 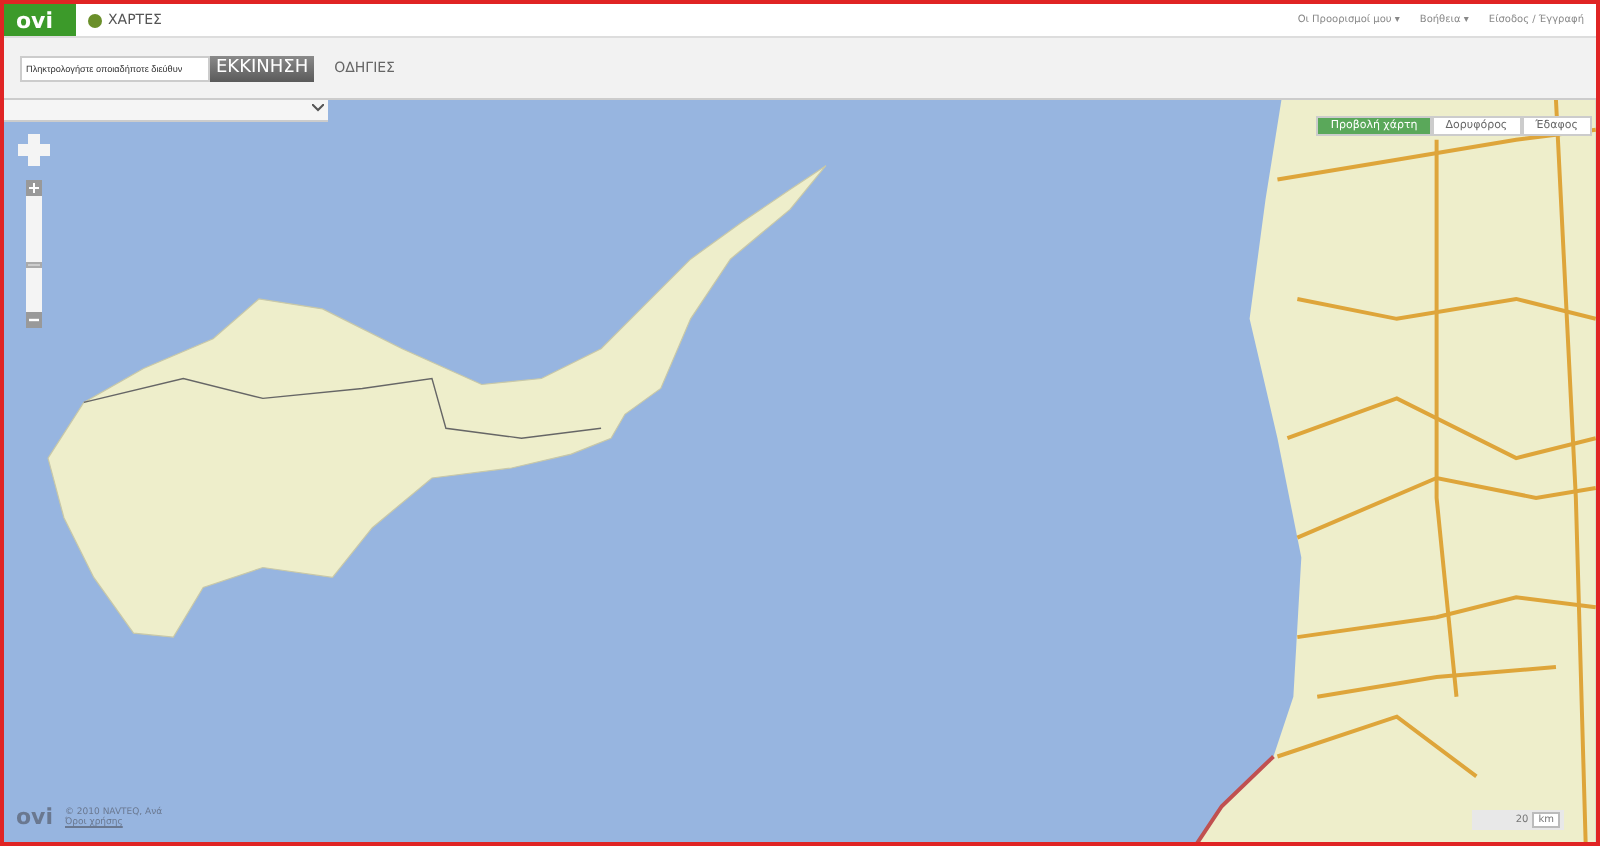 What do you see at coordinates (34, 150) in the screenshot?
I see `pan-control-icon` at bounding box center [34, 150].